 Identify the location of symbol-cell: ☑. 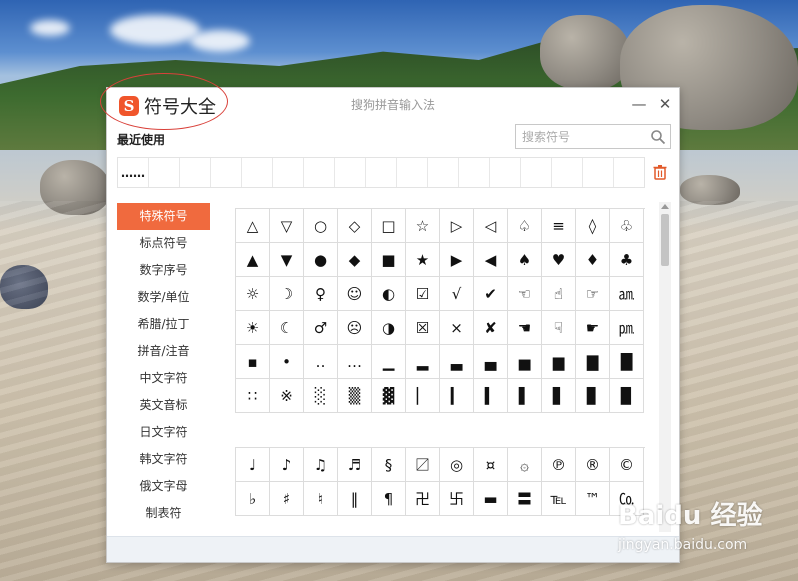
(423, 294).